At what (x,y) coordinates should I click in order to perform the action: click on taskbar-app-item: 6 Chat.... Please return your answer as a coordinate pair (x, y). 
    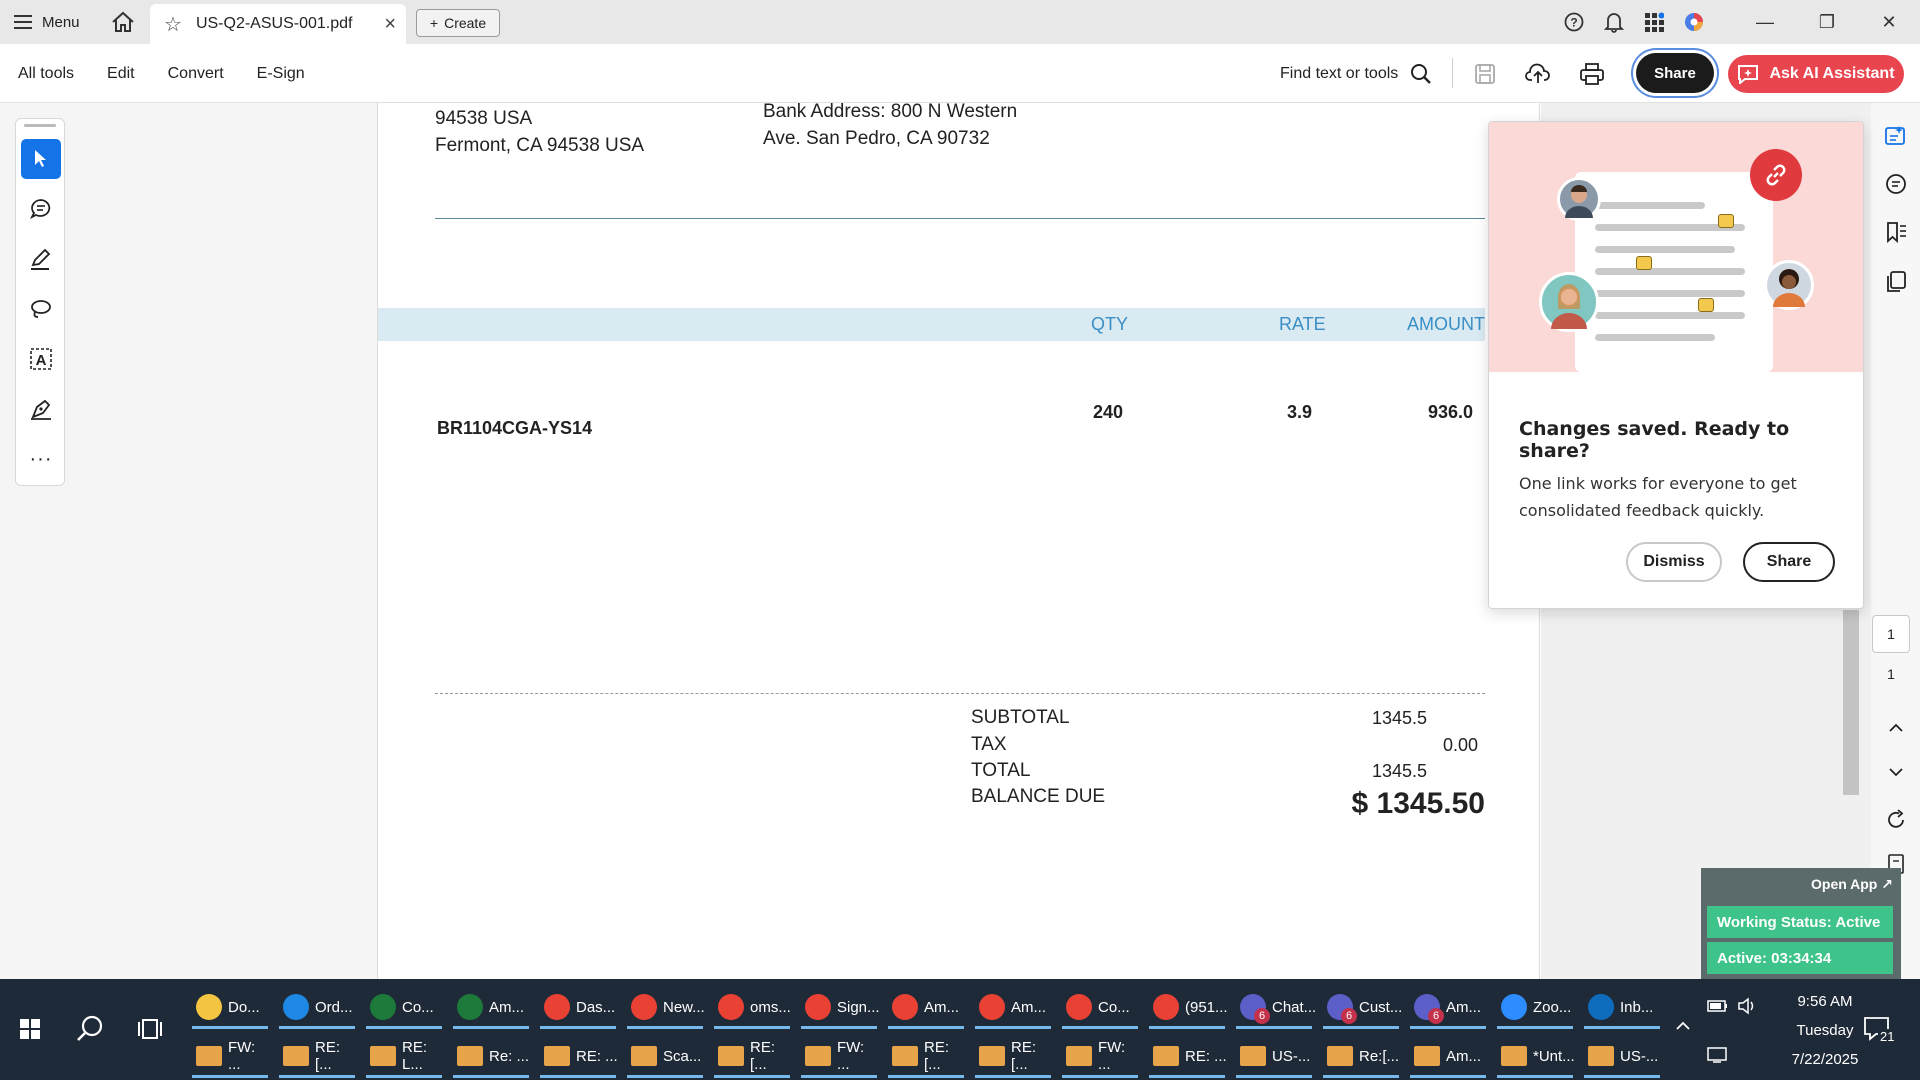
    Looking at the image, I should click on (1276, 1008).